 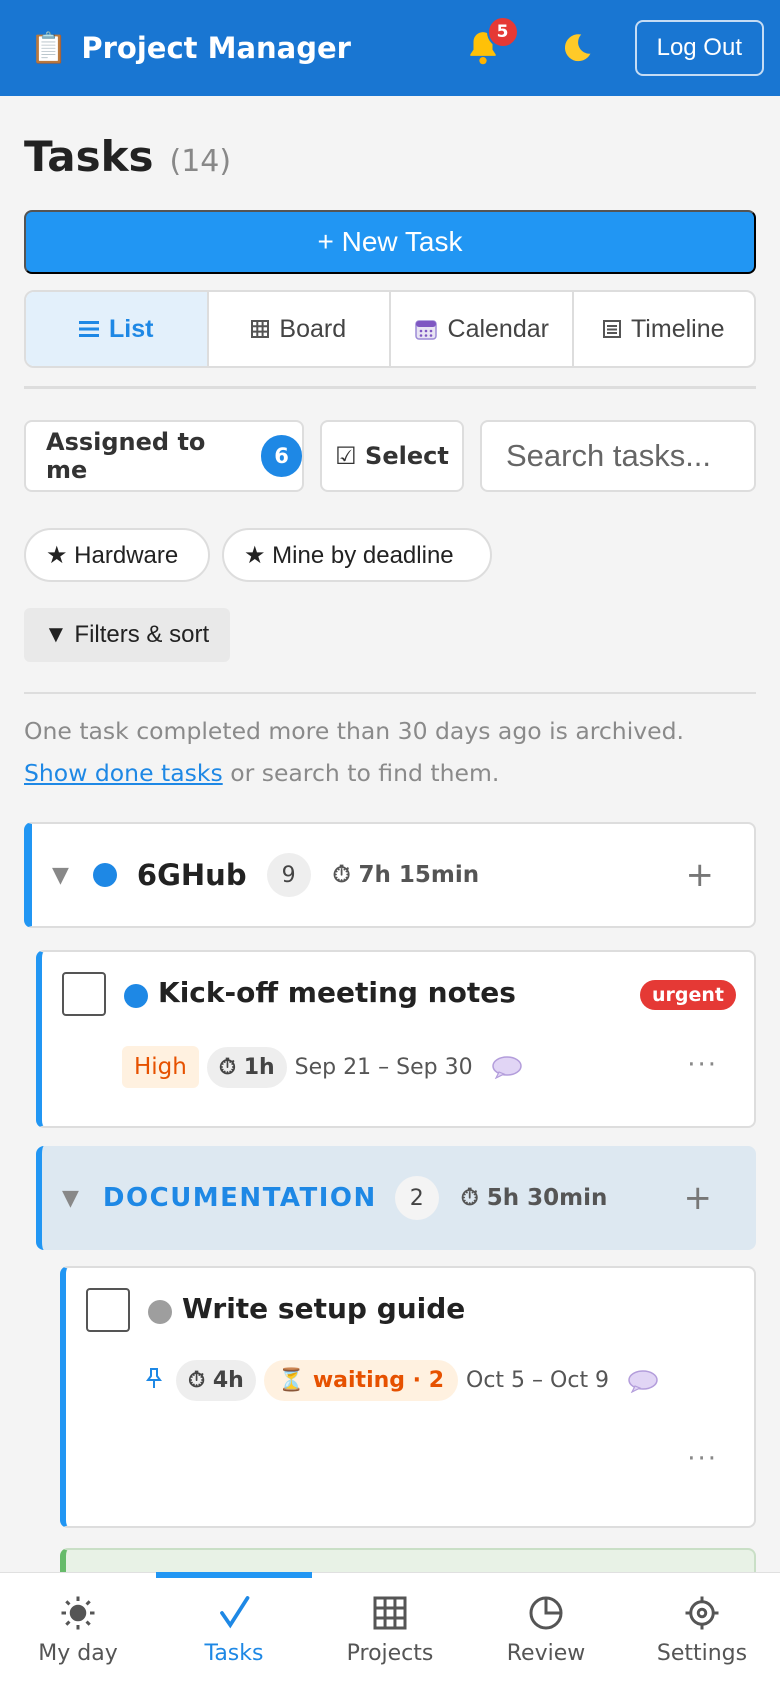 What do you see at coordinates (234, 1630) in the screenshot?
I see `nav-tasks: Tasks` at bounding box center [234, 1630].